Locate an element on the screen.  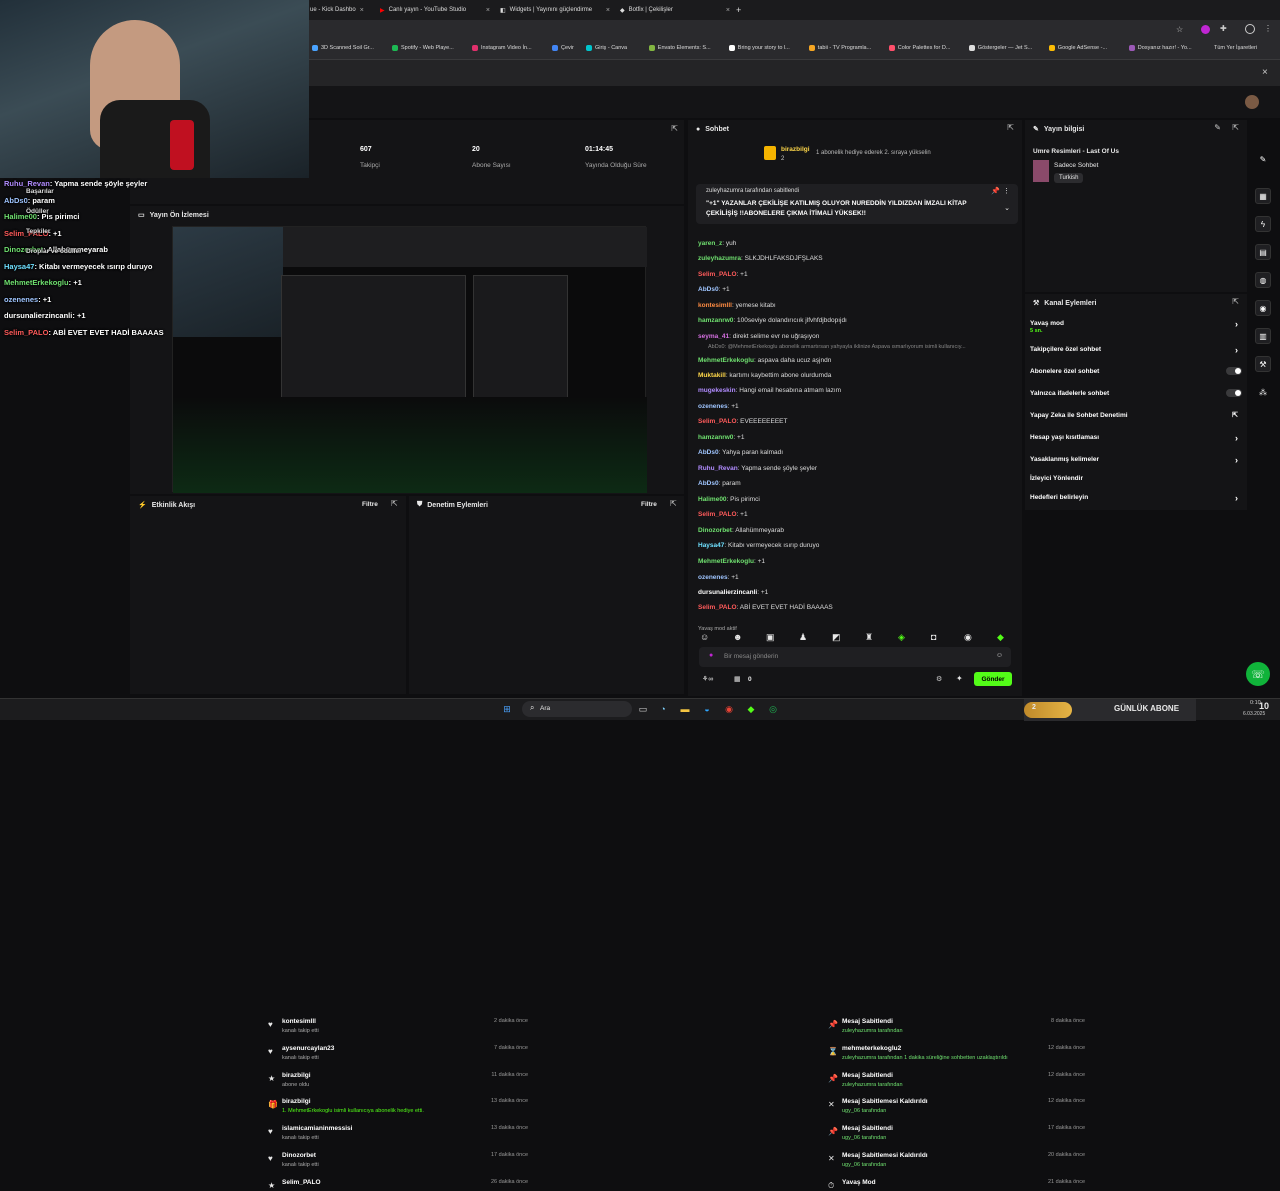
profile-icon is located at coordinates (1250, 29).